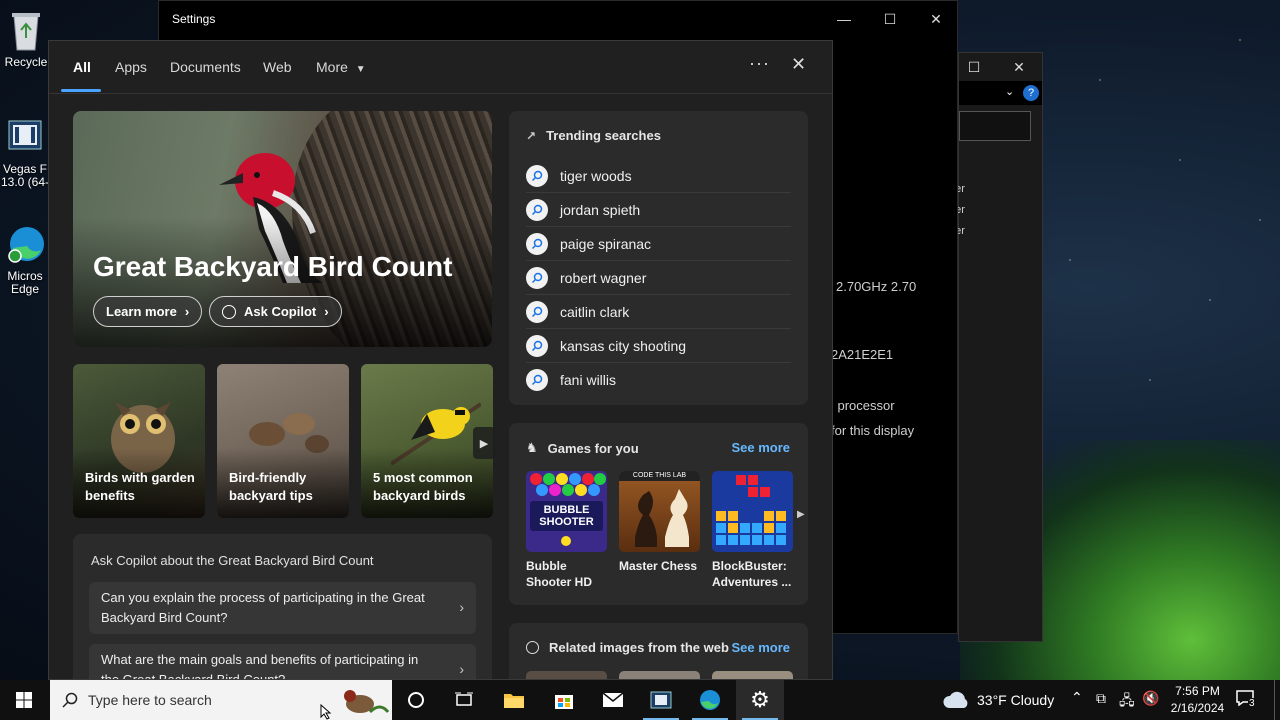  Describe the element at coordinates (588, 380) in the screenshot. I see `trending-item-label: fani willis` at that location.